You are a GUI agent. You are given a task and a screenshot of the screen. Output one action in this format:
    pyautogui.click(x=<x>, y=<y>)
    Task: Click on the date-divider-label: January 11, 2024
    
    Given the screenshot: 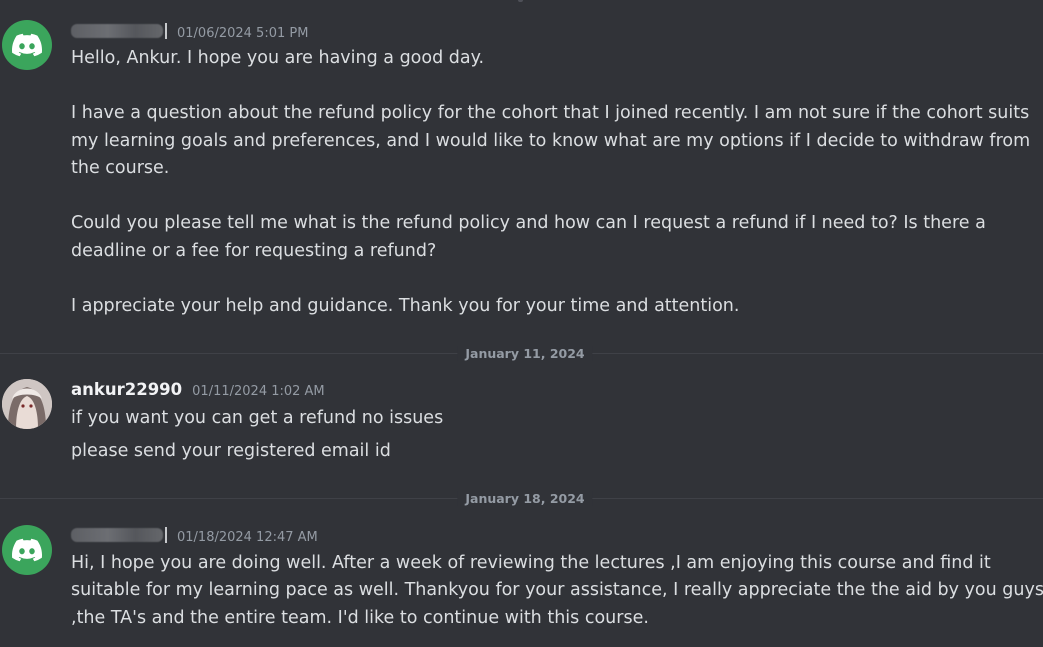 What is the action you would take?
    pyautogui.click(x=525, y=353)
    